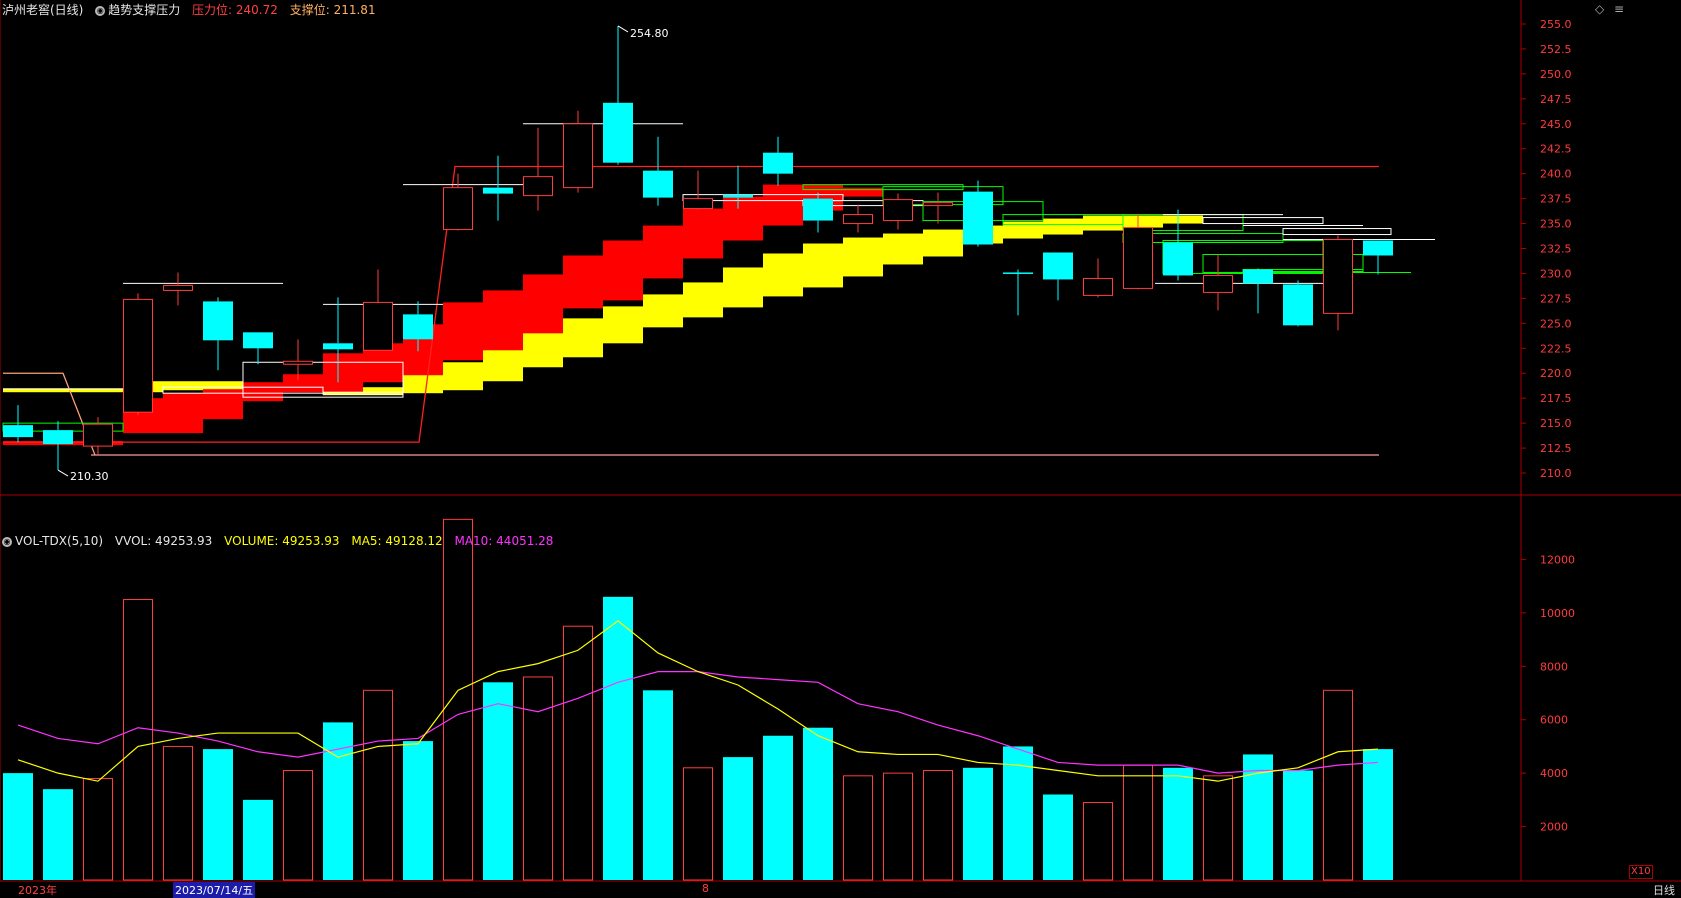  Describe the element at coordinates (1619, 9) in the screenshot. I see `menu-lines-icon: ≡` at that location.